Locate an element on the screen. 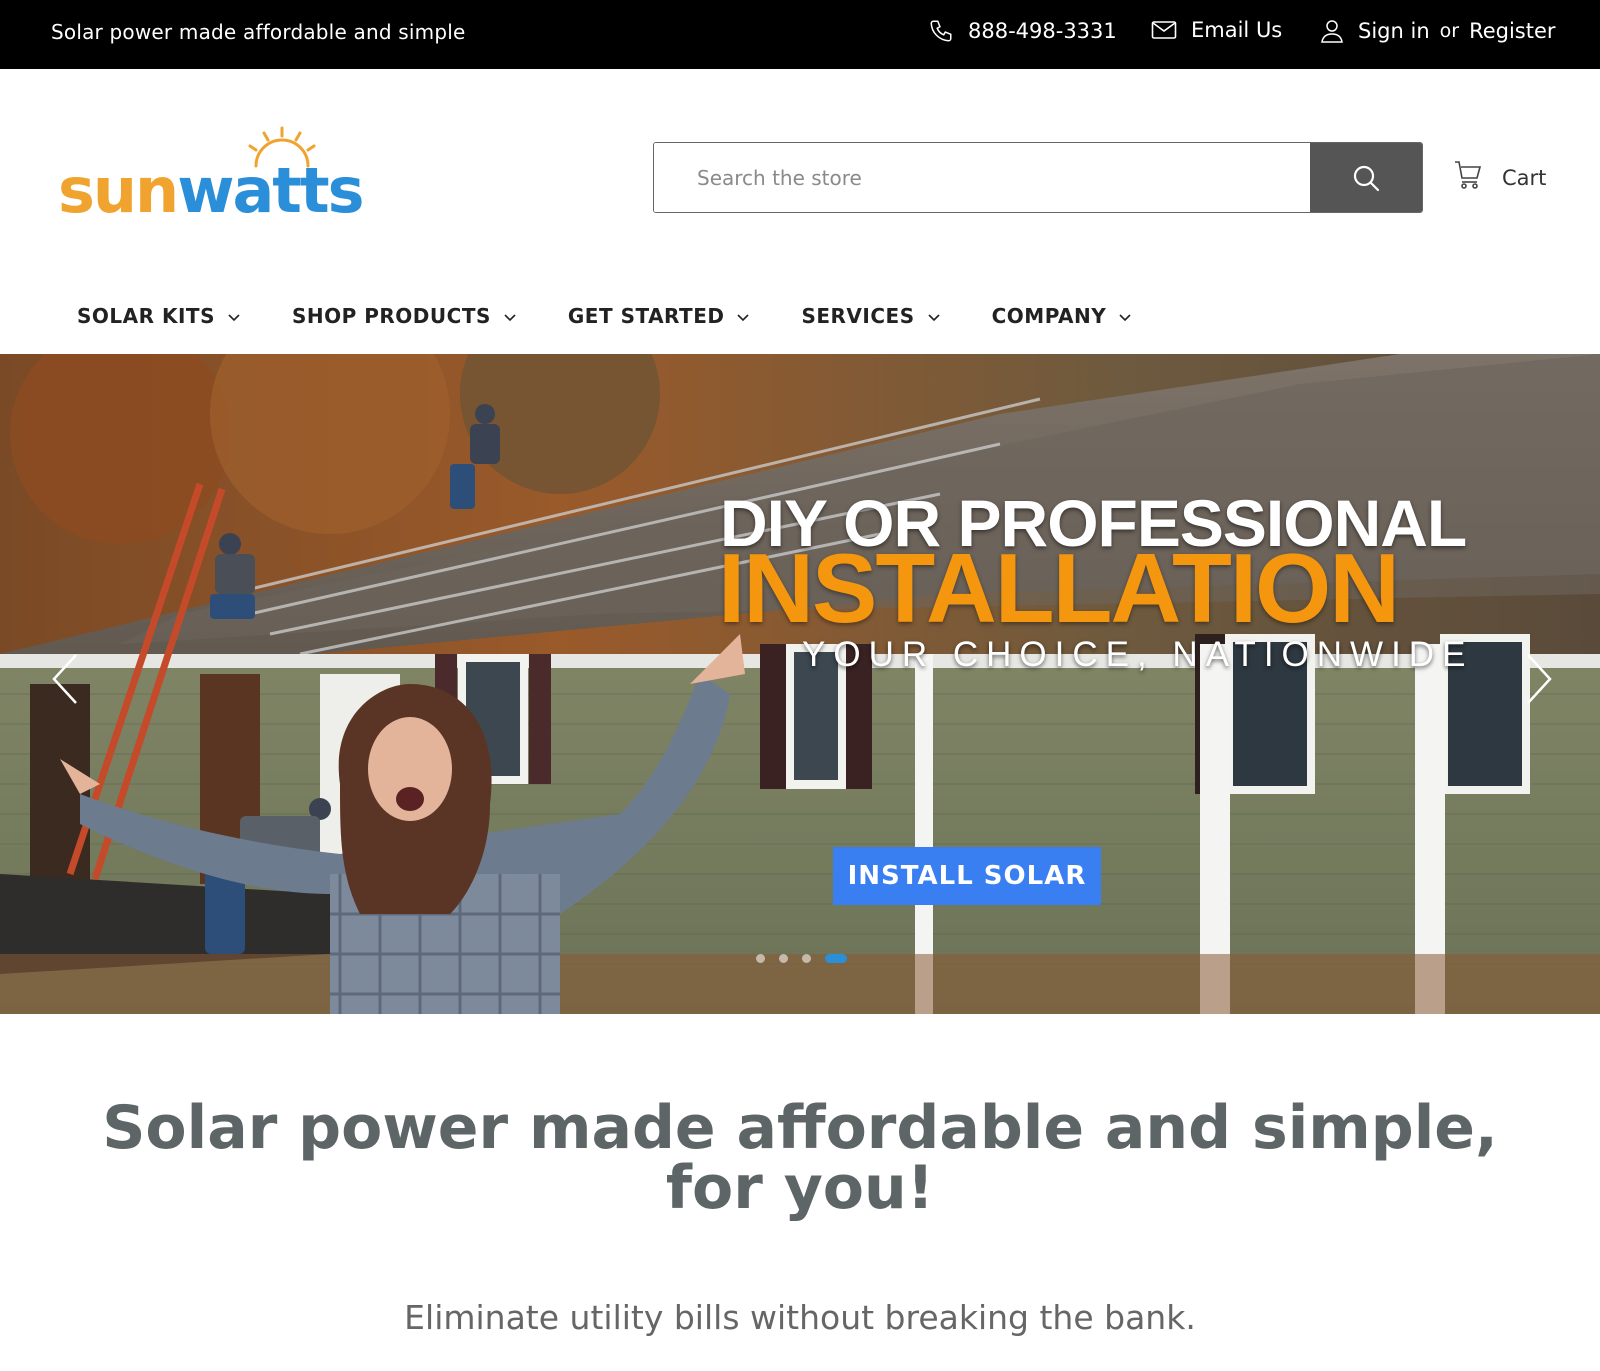  nav-solar-kits: SOLAR KITS is located at coordinates (159, 316).